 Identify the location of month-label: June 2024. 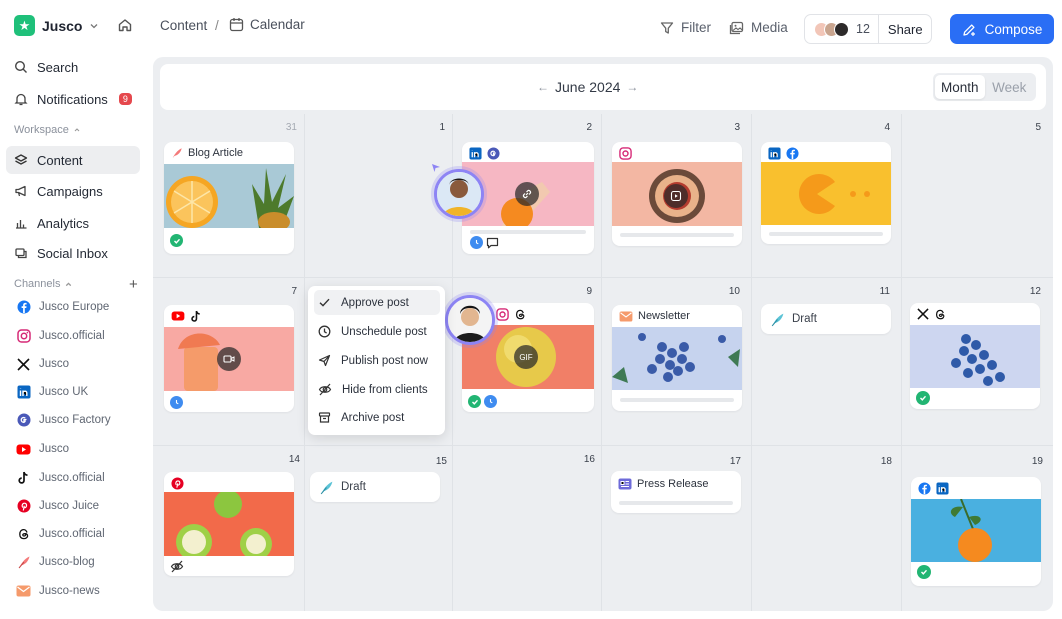
(588, 87).